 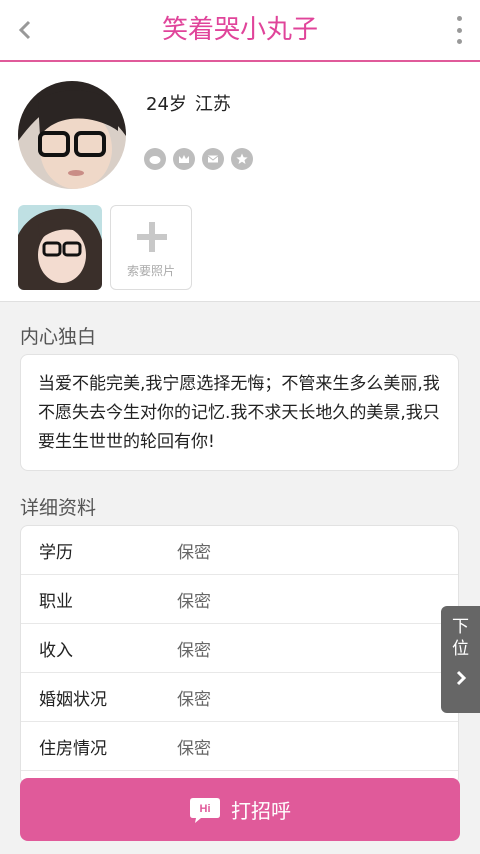 What do you see at coordinates (56, 650) in the screenshot?
I see `detail-label: 收入` at bounding box center [56, 650].